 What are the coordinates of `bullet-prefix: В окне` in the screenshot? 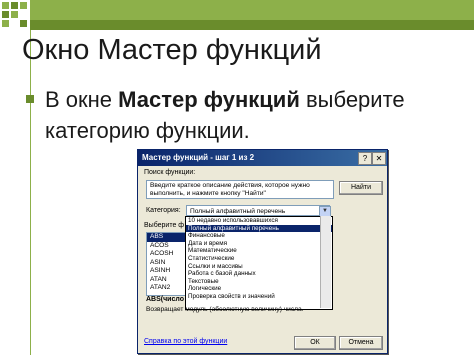 It's located at (82, 99).